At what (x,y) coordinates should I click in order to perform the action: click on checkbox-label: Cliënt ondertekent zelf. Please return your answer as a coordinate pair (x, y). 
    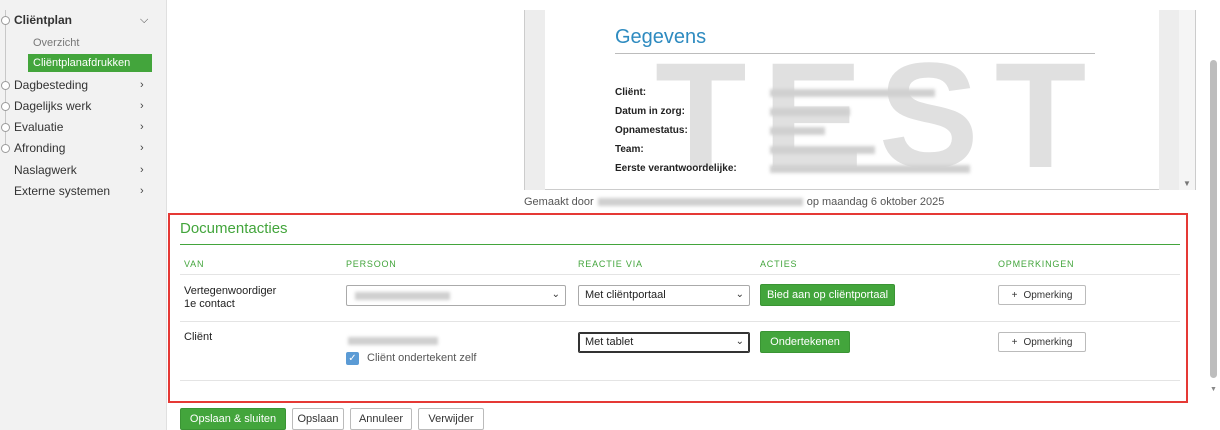
    Looking at the image, I should click on (422, 358).